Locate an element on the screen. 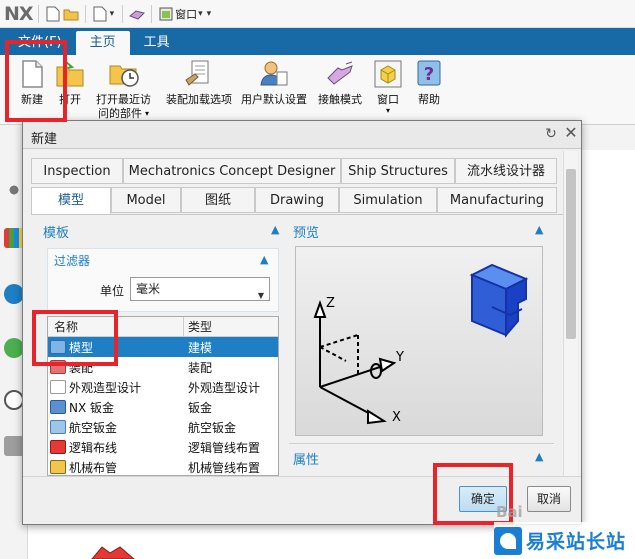 The width and height of the screenshot is (635, 559). row-type: 航空钣金 is located at coordinates (212, 427).